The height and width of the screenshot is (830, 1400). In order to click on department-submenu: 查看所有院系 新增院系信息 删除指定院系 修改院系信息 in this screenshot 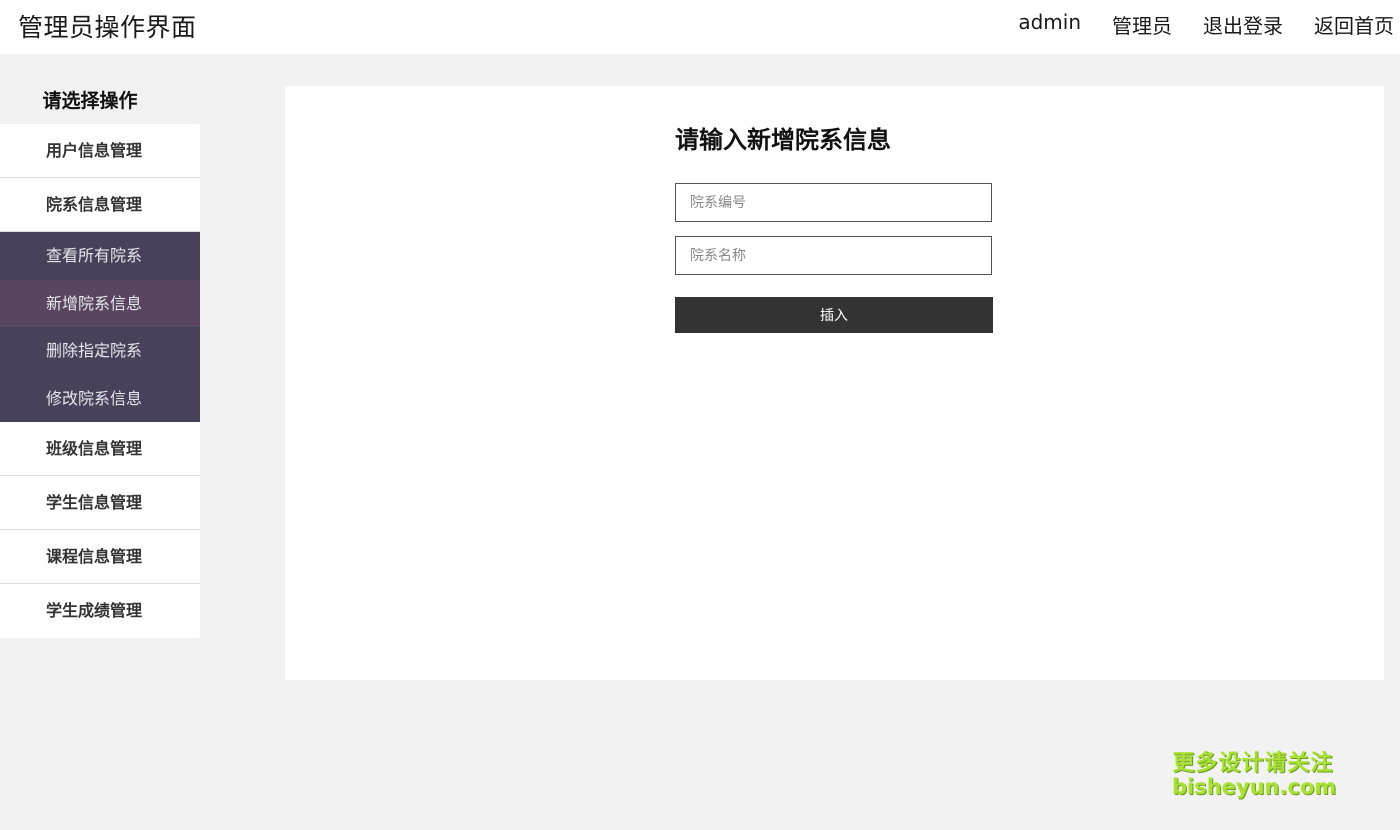, I will do `click(100, 327)`.